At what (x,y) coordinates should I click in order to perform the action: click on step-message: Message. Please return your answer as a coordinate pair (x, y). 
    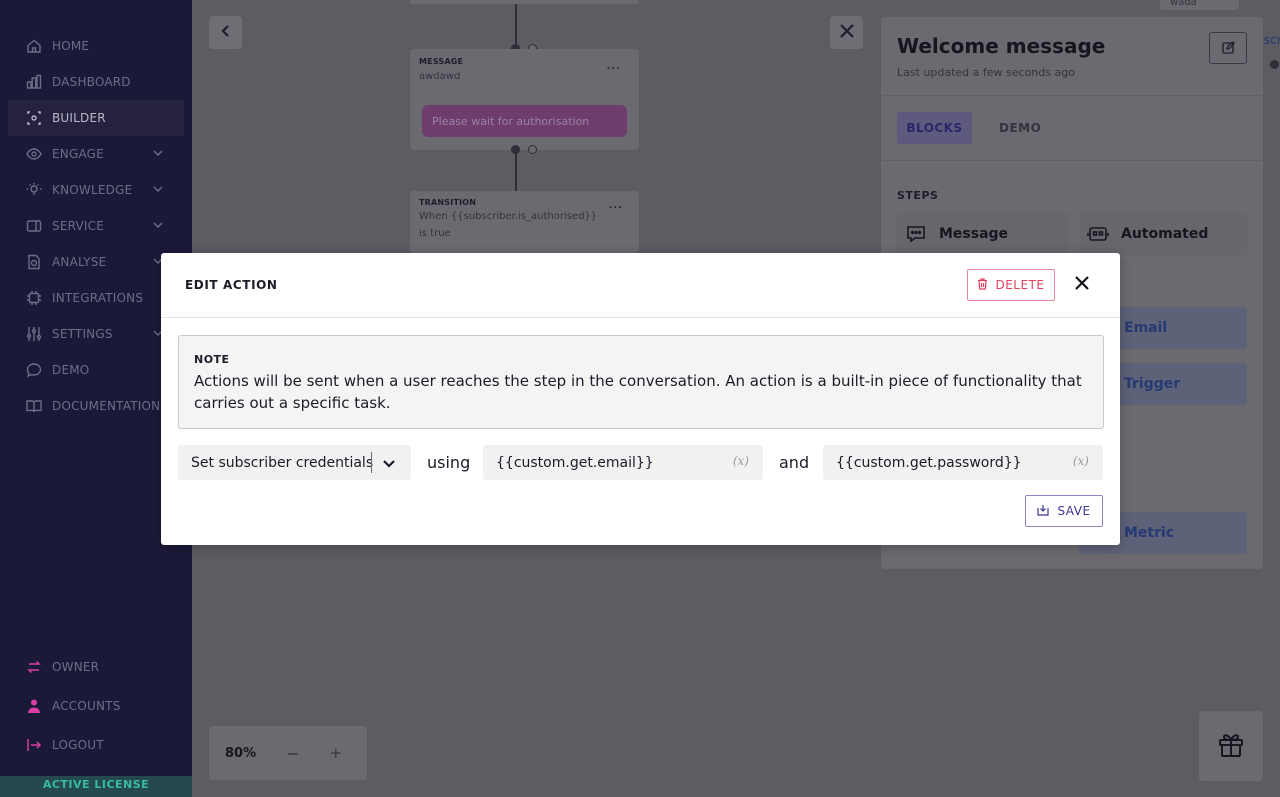
    Looking at the image, I should click on (983, 234).